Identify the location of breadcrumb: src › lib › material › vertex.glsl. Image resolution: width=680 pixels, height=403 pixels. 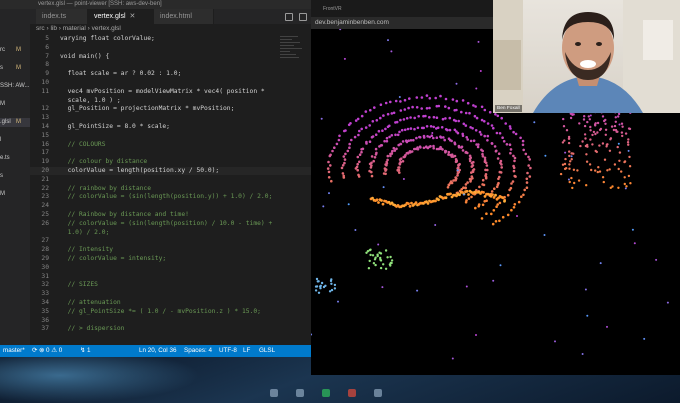
(170, 29).